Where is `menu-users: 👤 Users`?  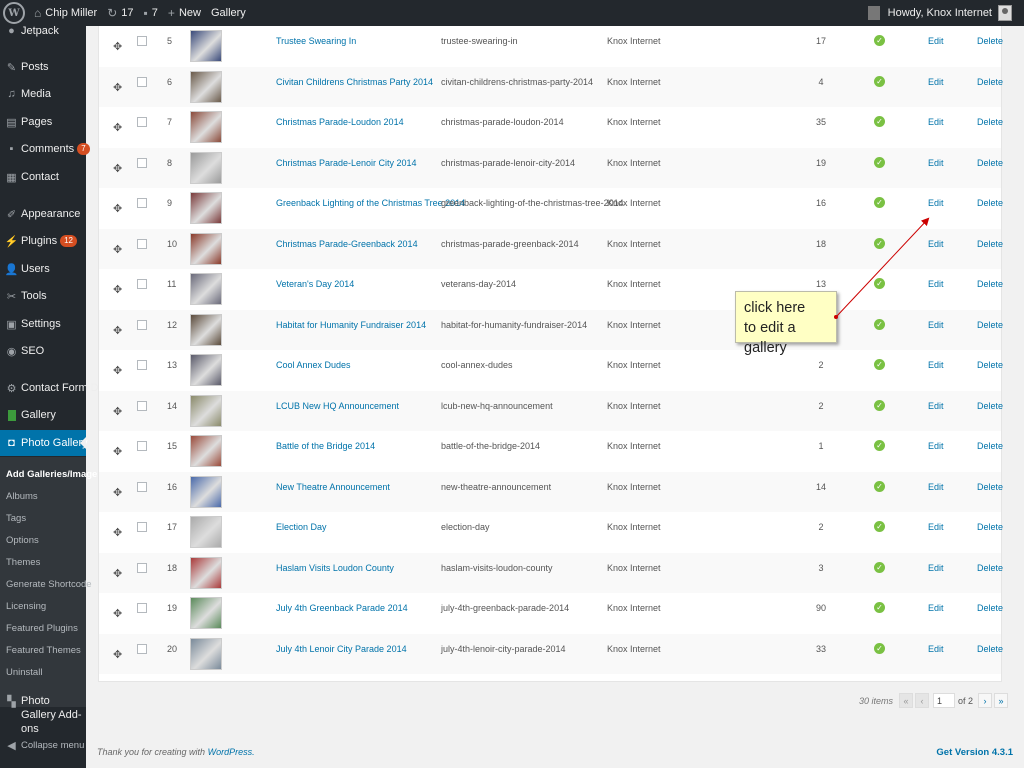 menu-users: 👤 Users is located at coordinates (43, 269).